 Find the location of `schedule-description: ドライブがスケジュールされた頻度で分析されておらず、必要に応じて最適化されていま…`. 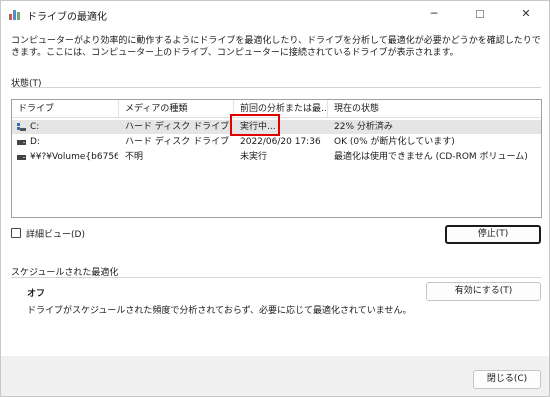

schedule-description: ドライブがスケジュールされた頻度で分析されておらず、必要に応じて最適化されていま… is located at coordinates (219, 311).